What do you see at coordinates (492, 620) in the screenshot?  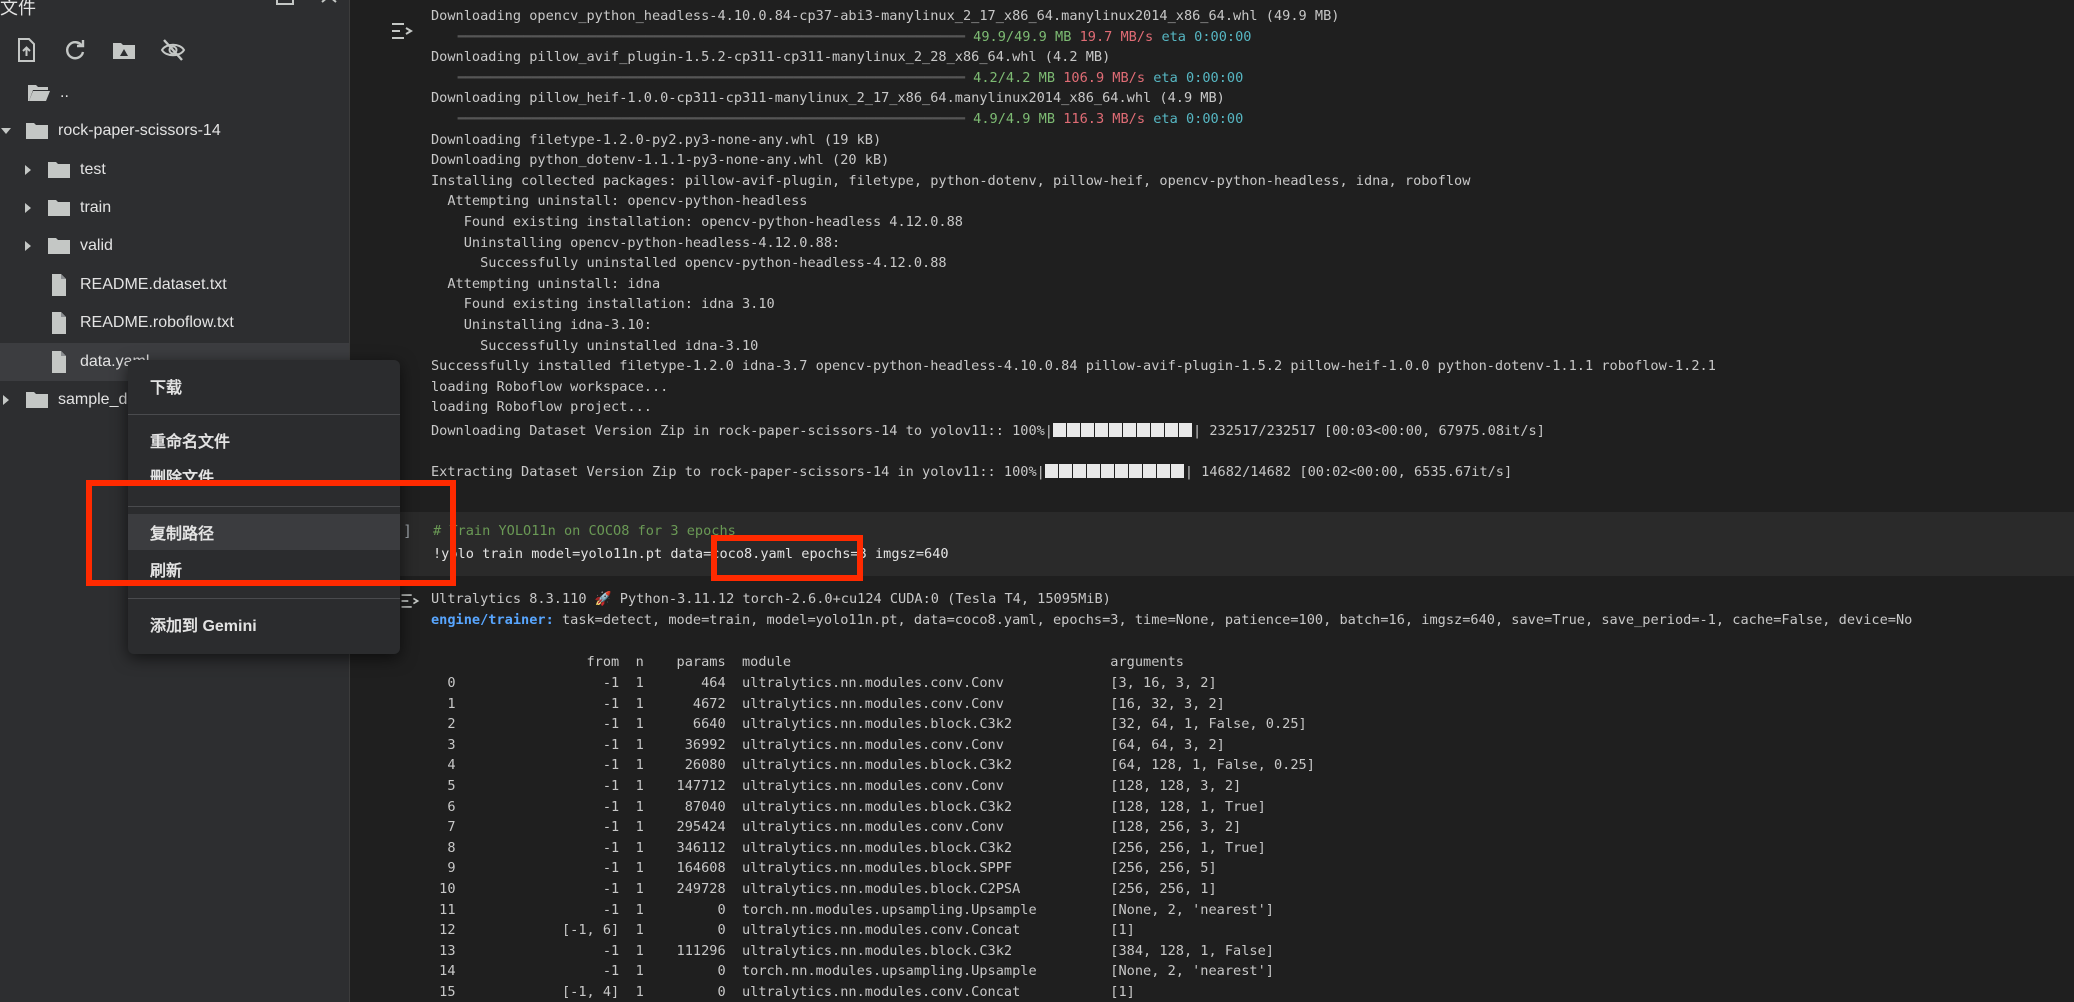 I see `trainer-key: engine/trainer:` at bounding box center [492, 620].